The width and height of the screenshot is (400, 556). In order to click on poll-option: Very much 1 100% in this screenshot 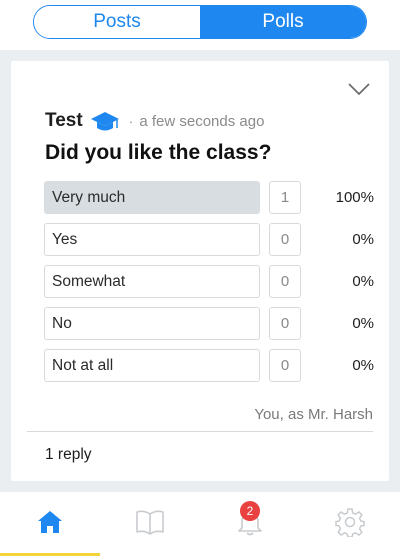, I will do `click(209, 197)`.